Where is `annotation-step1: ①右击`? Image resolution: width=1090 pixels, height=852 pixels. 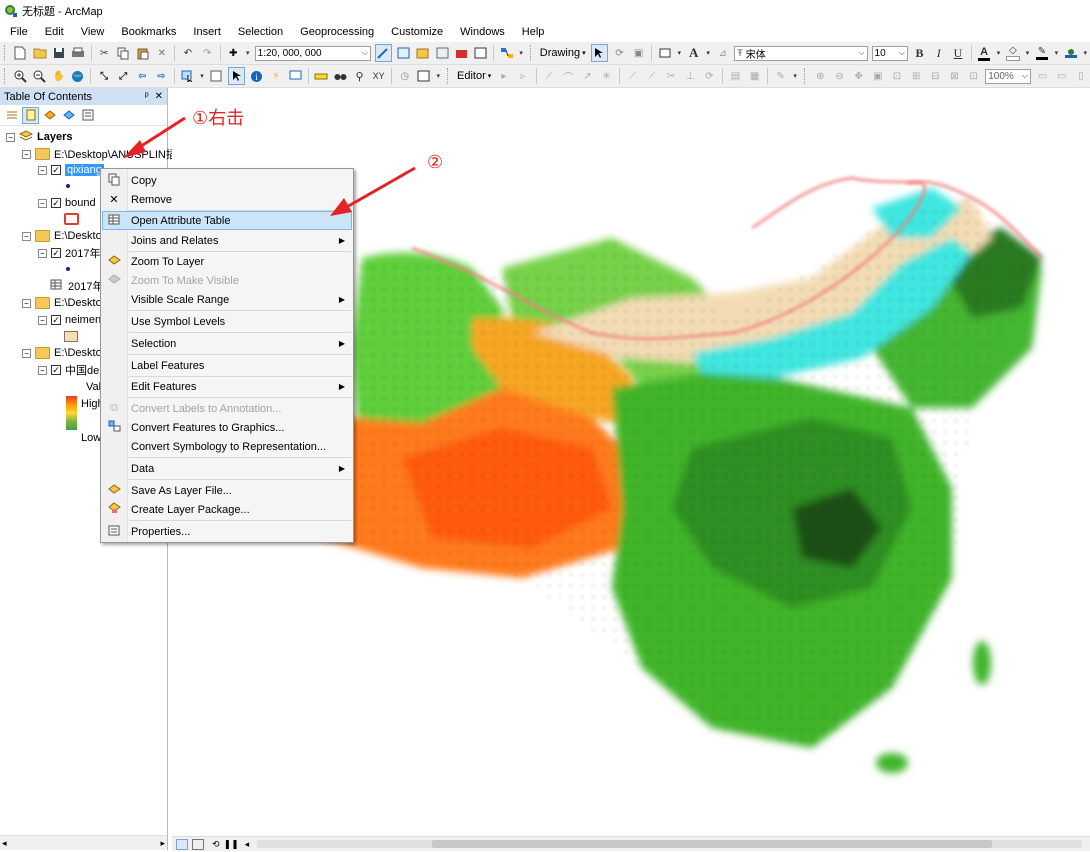
annotation-step1: ①右击 is located at coordinates (218, 118).